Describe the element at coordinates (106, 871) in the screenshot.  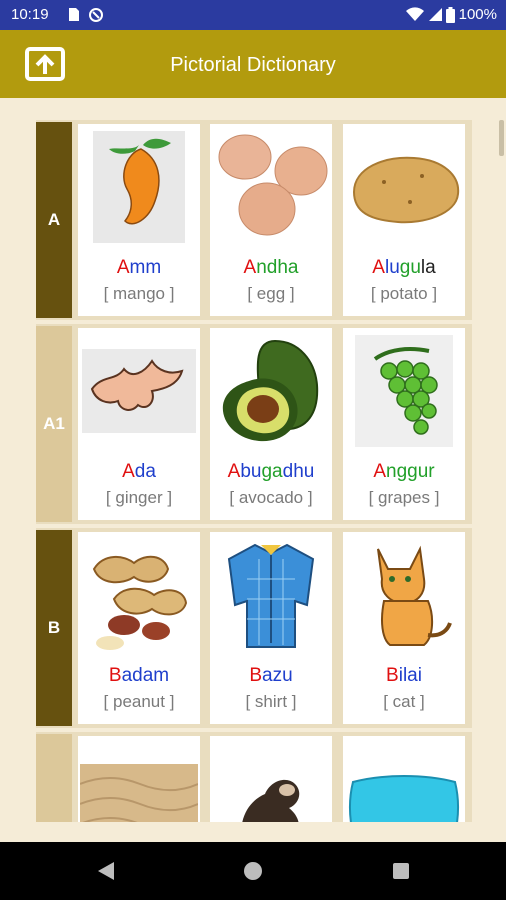
I see `back-icon` at that location.